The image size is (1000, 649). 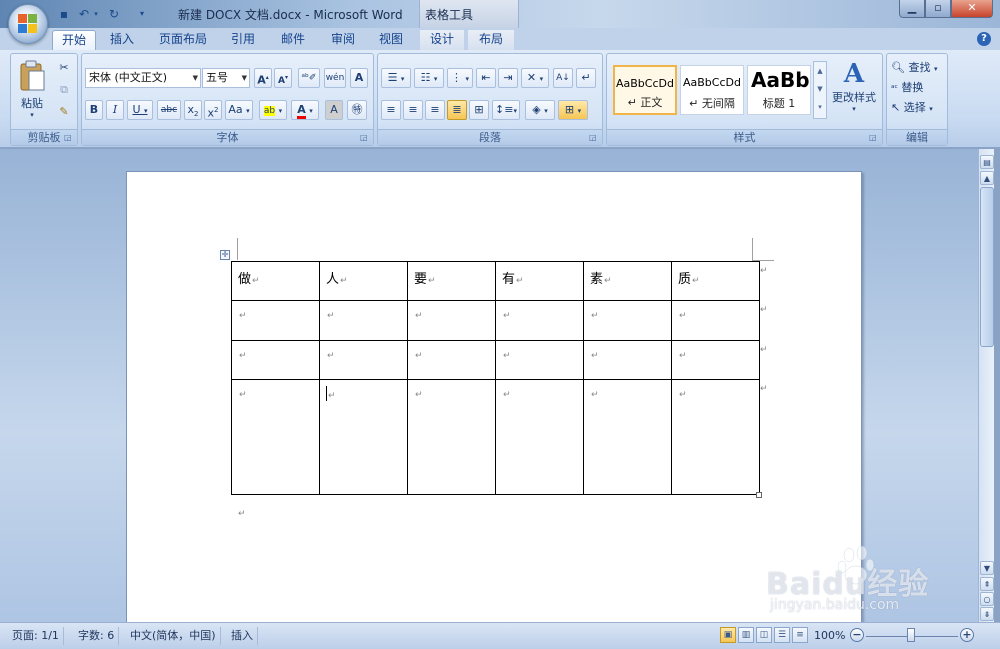 What do you see at coordinates (32, 92) in the screenshot?
I see `paste-button: 粘贴 ▾` at bounding box center [32, 92].